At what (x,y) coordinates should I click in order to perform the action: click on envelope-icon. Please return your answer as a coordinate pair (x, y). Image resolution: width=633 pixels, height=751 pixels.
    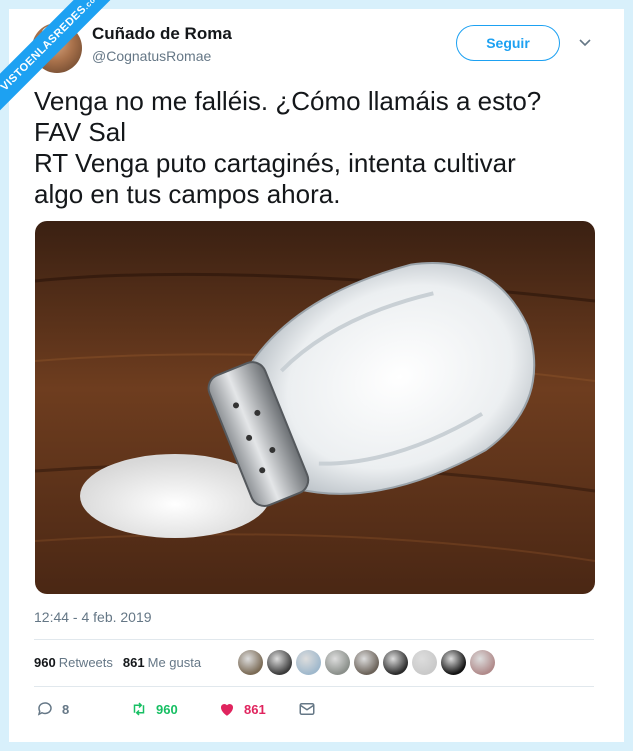
    Looking at the image, I should click on (307, 709).